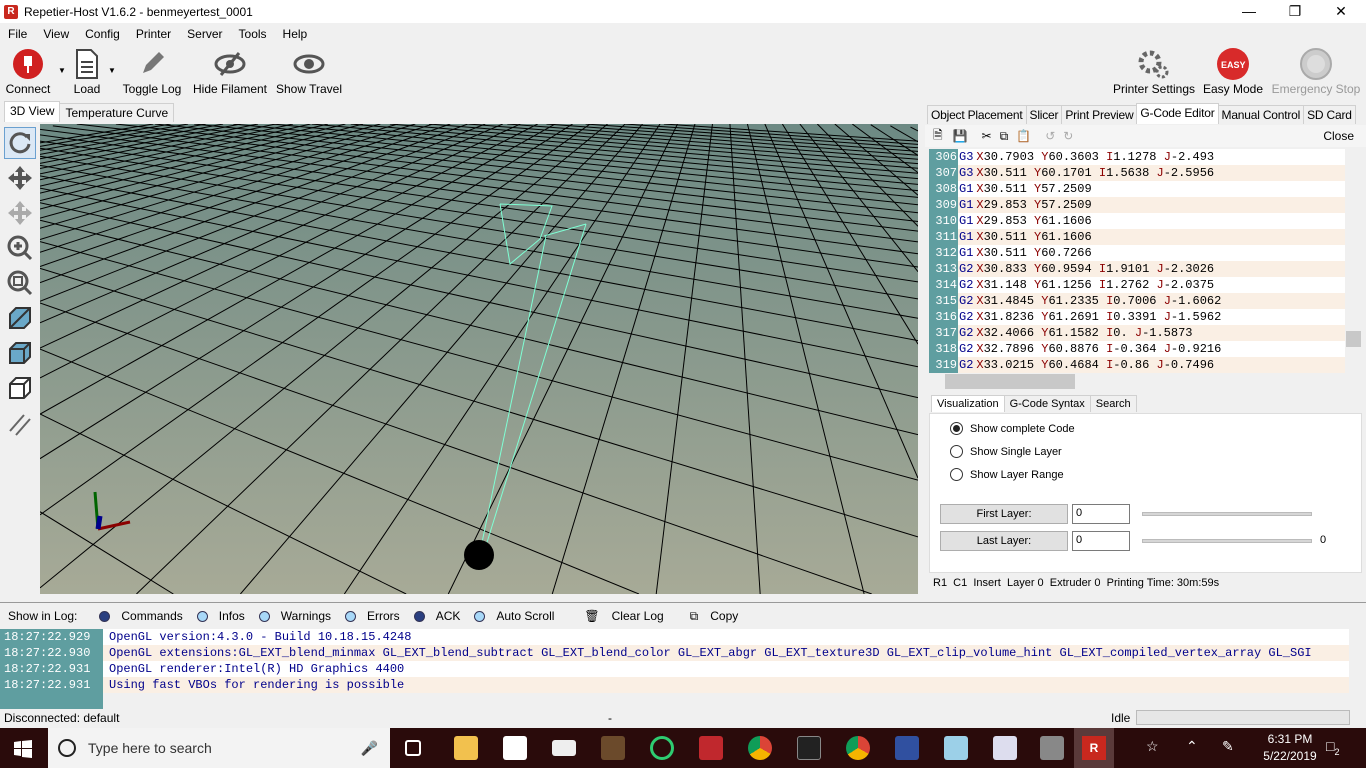 The height and width of the screenshot is (768, 1366). Describe the element at coordinates (564, 748) in the screenshot. I see `mail-icon` at that location.